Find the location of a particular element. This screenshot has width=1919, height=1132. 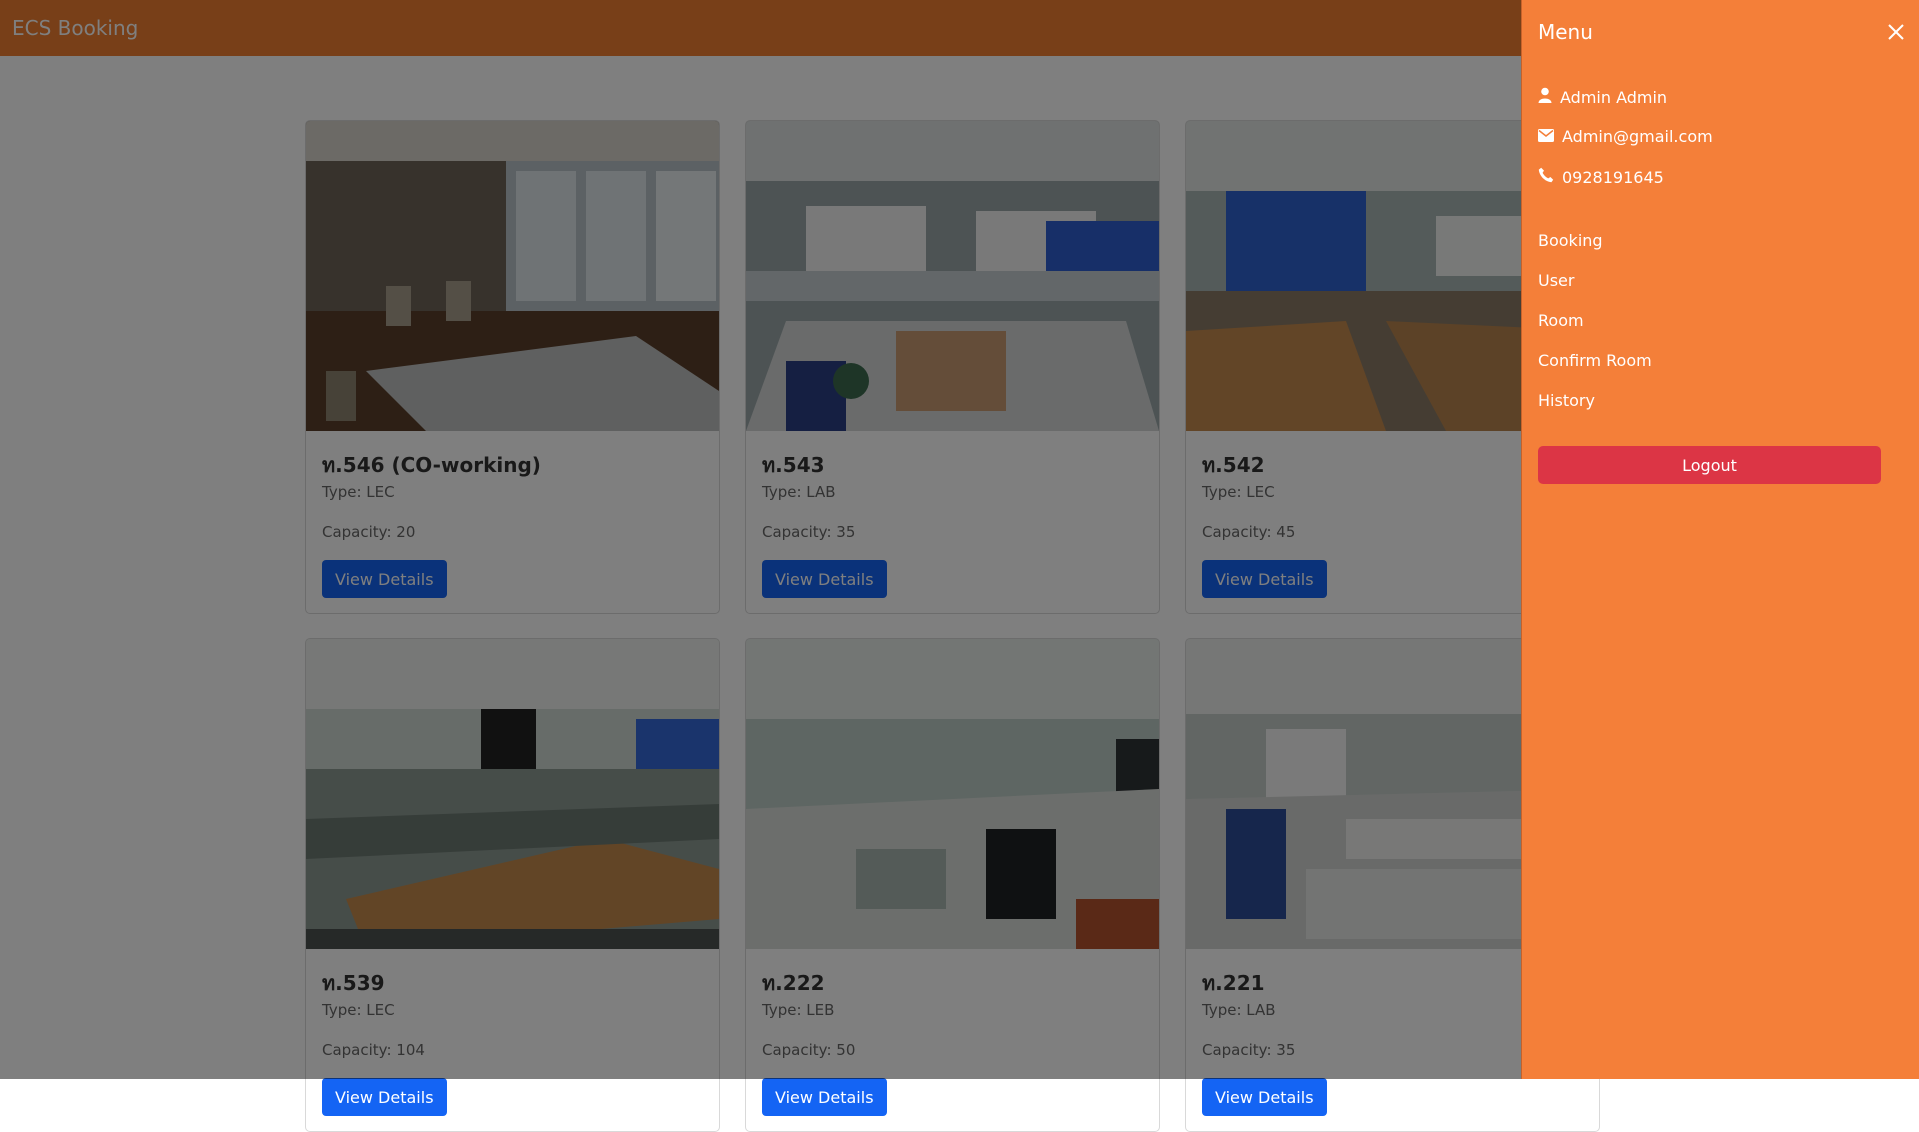

logout-button: Logout is located at coordinates (1709, 465).